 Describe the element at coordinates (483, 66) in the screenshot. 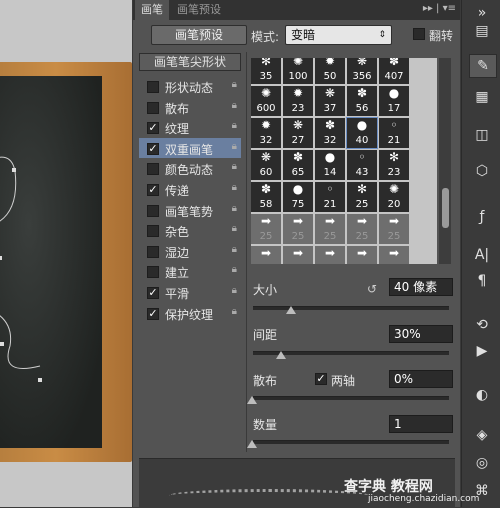

I see `brush-panel-icon: ✎` at that location.